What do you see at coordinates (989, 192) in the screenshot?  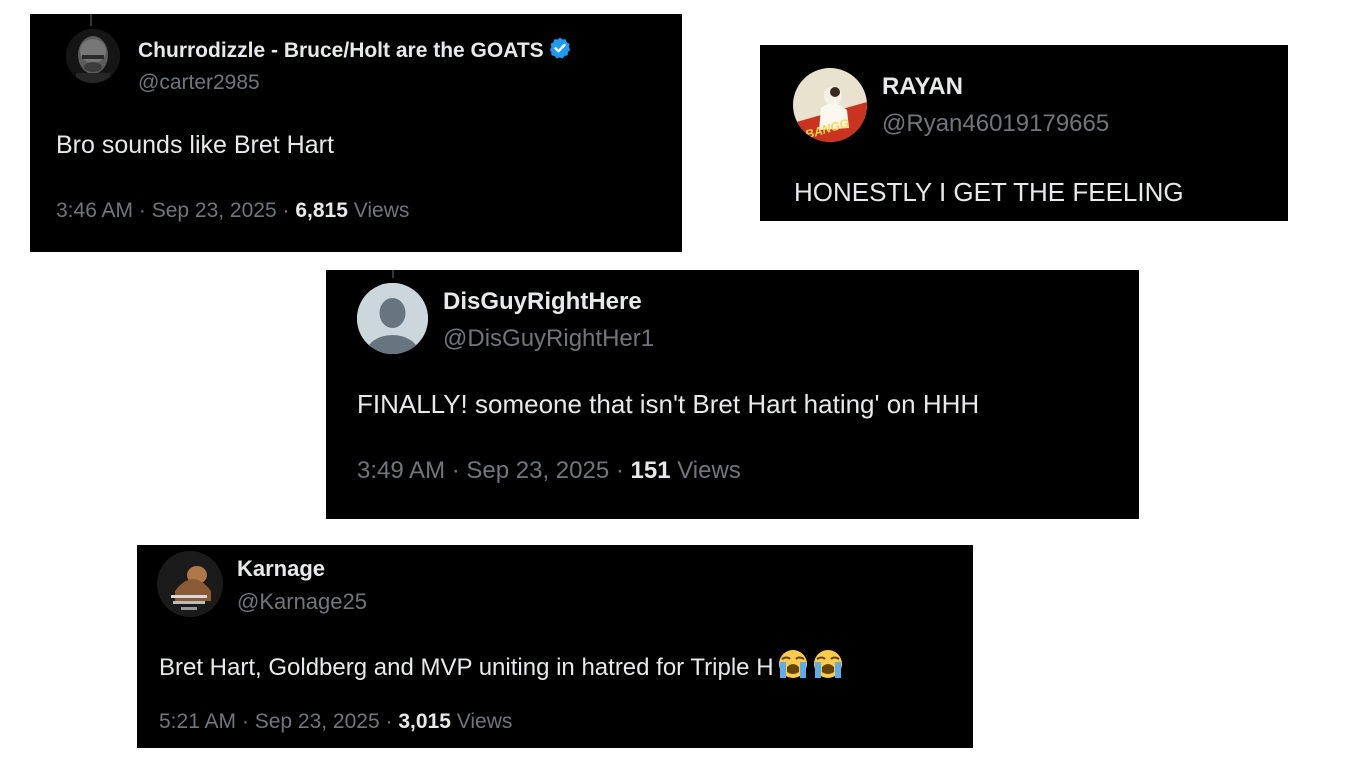 I see `tweet-text: HONESTLY I GET THE FEELING` at bounding box center [989, 192].